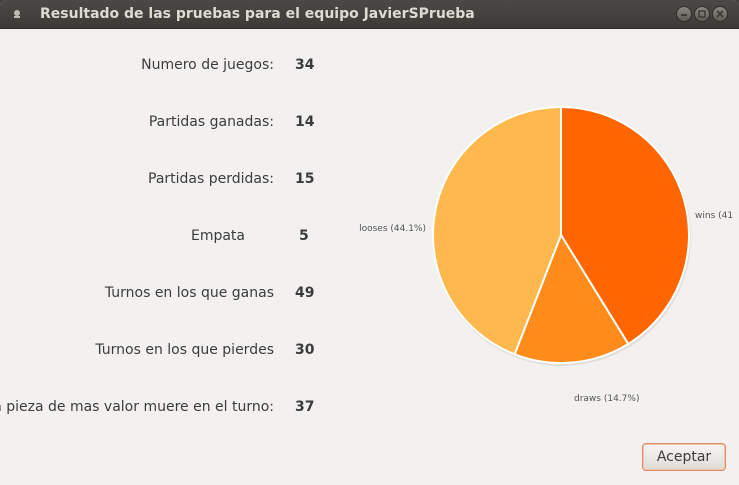  What do you see at coordinates (305, 293) in the screenshot?
I see `stat-value: 49` at bounding box center [305, 293].